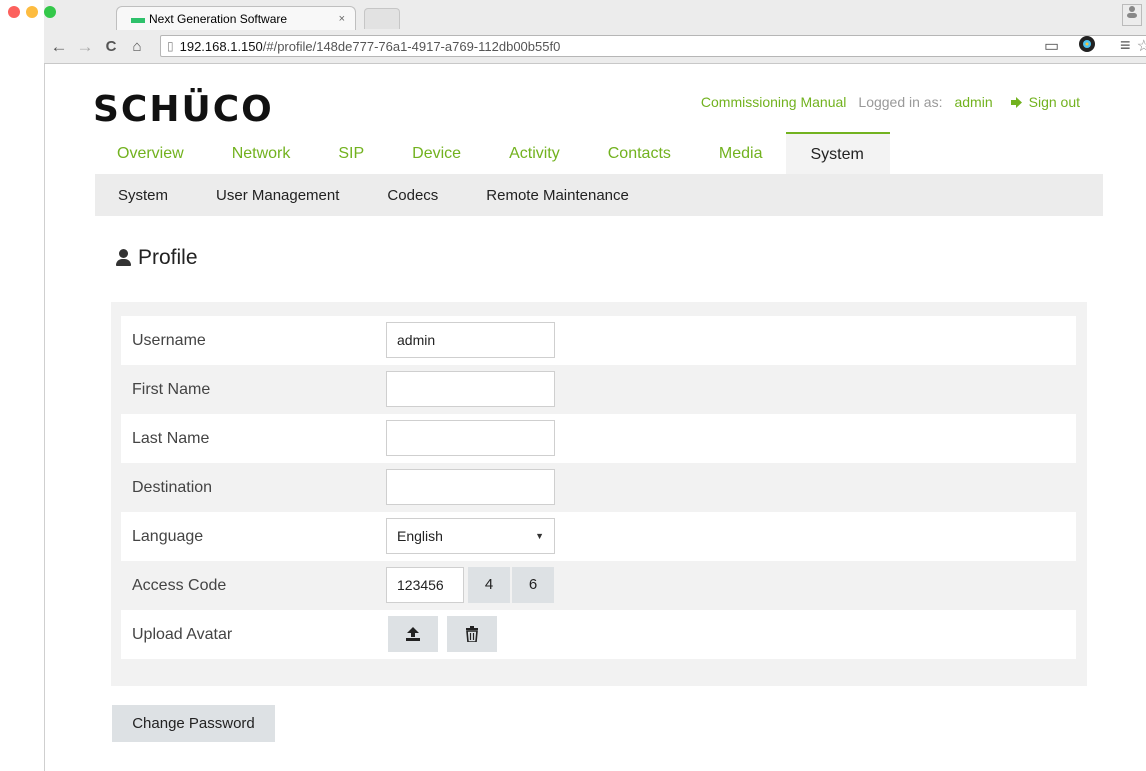 Image resolution: width=1146 pixels, height=771 pixels. What do you see at coordinates (168, 536) in the screenshot?
I see `language-label: Language` at bounding box center [168, 536].